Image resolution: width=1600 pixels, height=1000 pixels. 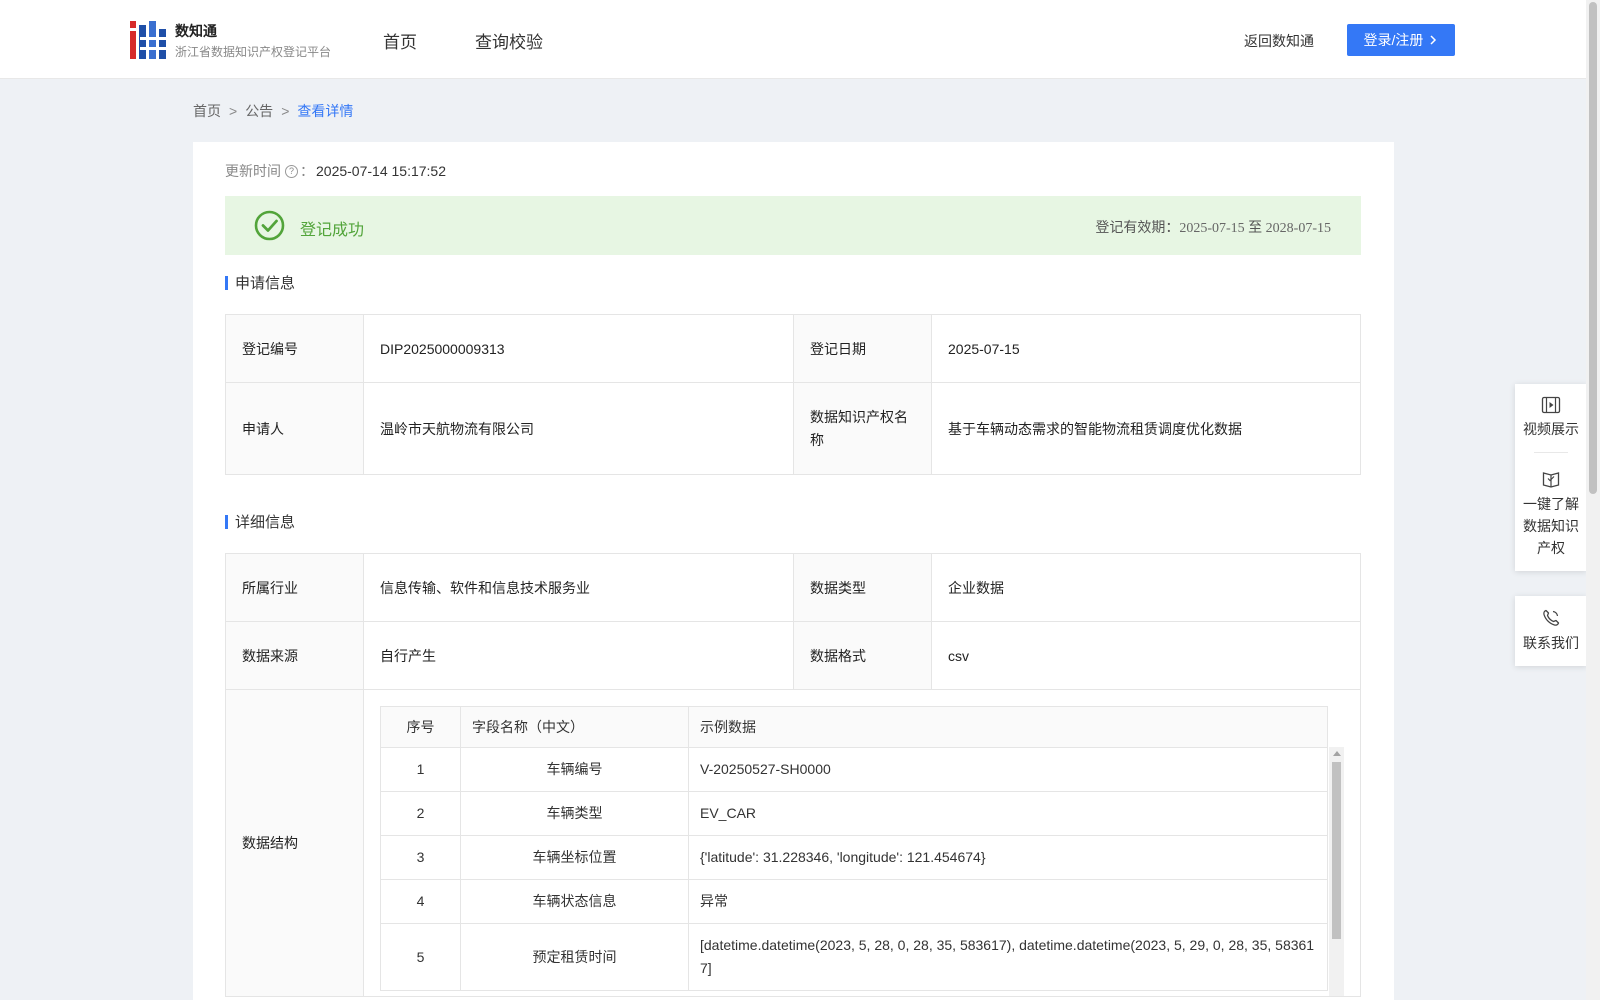 I want to click on row-index: 3, so click(x=420, y=857).